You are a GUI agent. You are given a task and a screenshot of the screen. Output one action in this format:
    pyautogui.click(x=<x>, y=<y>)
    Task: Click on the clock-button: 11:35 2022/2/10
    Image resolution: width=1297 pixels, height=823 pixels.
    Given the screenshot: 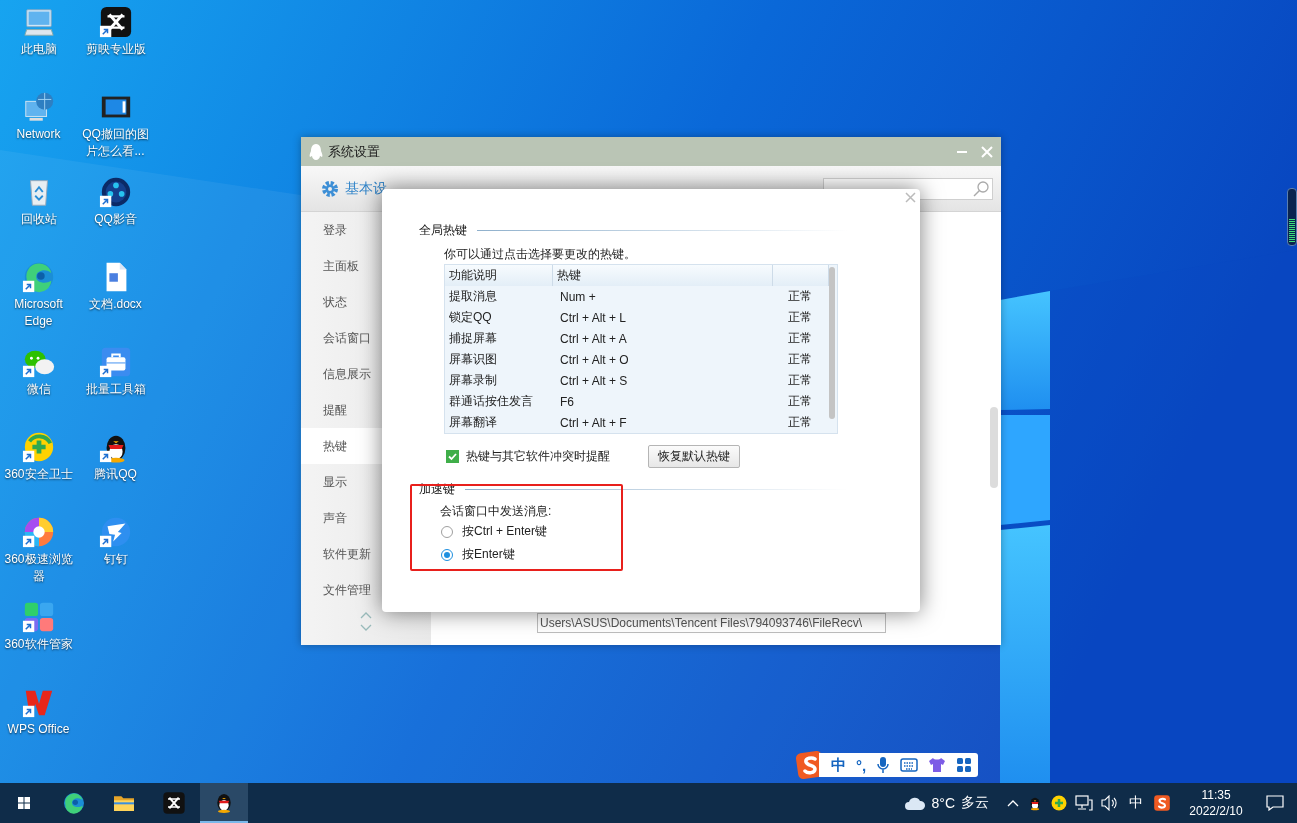 What is the action you would take?
    pyautogui.click(x=1216, y=803)
    